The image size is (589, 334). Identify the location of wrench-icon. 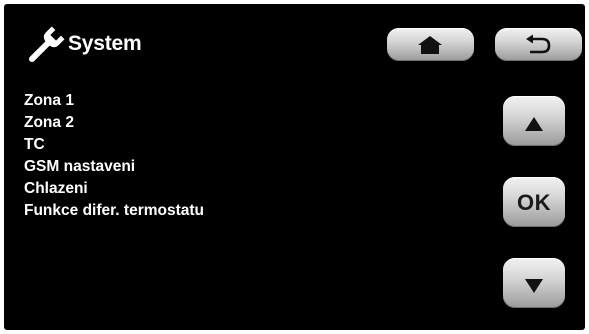
(46, 44).